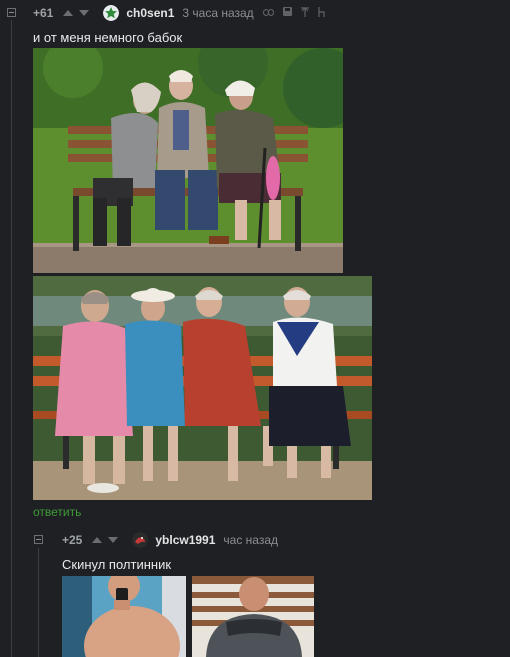 This screenshot has width=510, height=657. What do you see at coordinates (150, 13) in the screenshot?
I see `comment-username: ch0sen1` at bounding box center [150, 13].